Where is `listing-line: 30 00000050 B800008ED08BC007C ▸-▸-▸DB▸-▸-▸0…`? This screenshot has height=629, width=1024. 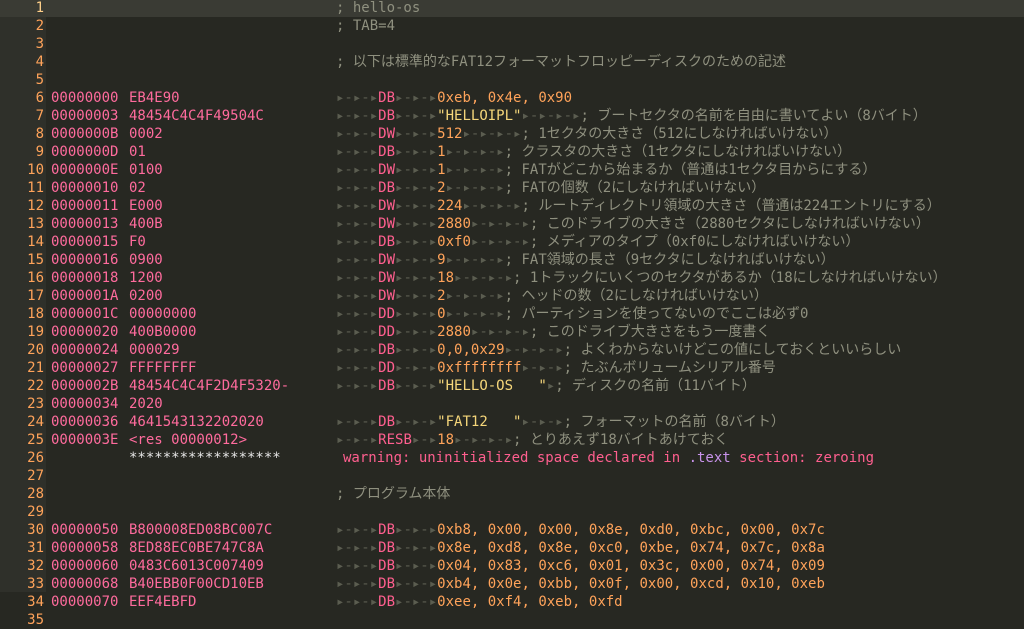
listing-line: 30 00000050 B800008ED08BC007C ▸-▸-▸DB▸-▸-▸0… is located at coordinates (512, 530).